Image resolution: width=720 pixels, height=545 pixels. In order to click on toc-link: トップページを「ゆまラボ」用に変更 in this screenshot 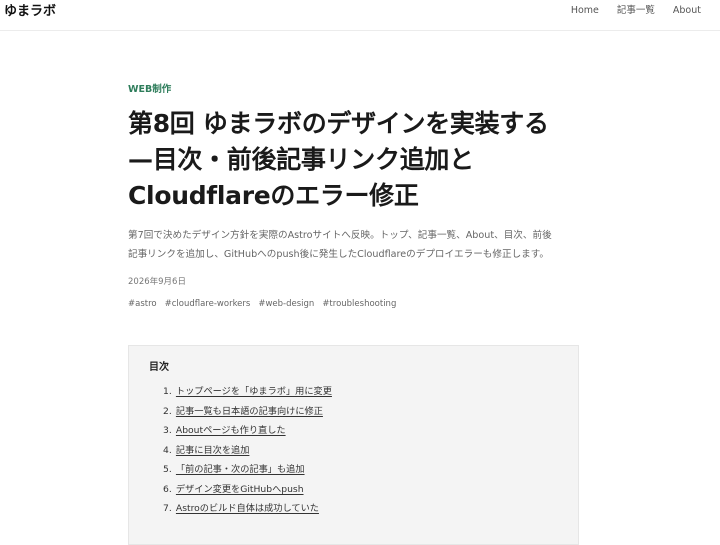, I will do `click(254, 391)`.